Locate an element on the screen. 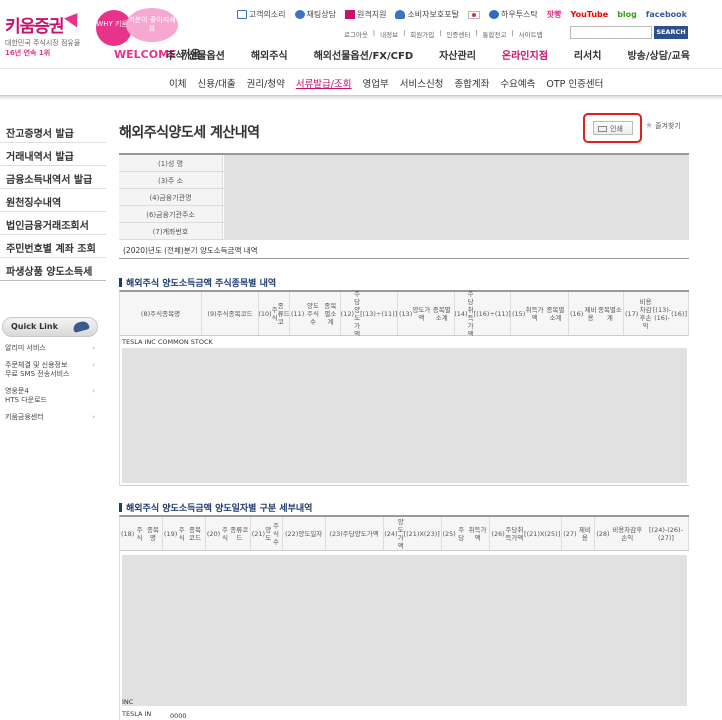 Image resolution: width=722 pixels, height=720 pixels. logo-subtitle: 대한민국 주식시장 점유율 is located at coordinates (43, 43).